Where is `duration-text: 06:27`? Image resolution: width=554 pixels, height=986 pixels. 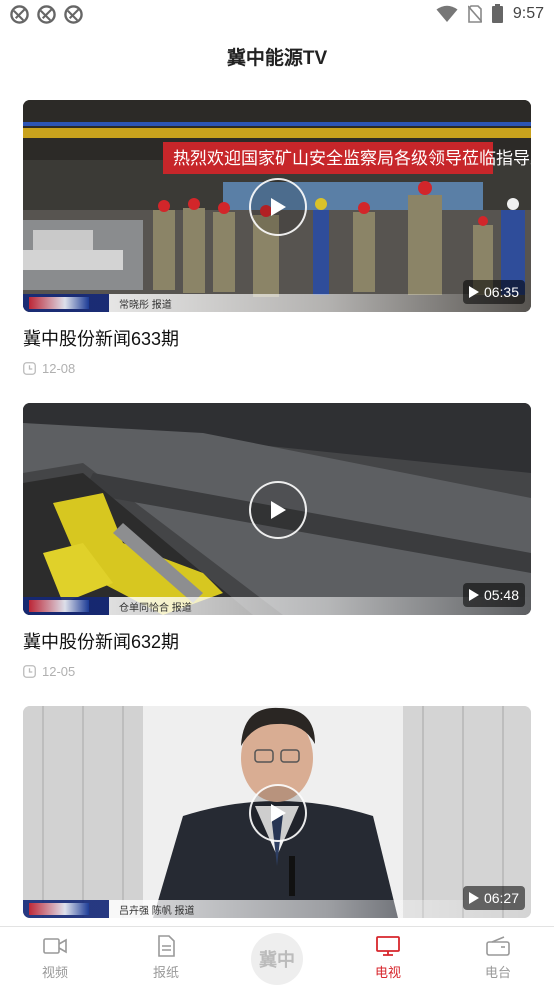
duration-text: 06:27 is located at coordinates (501, 898).